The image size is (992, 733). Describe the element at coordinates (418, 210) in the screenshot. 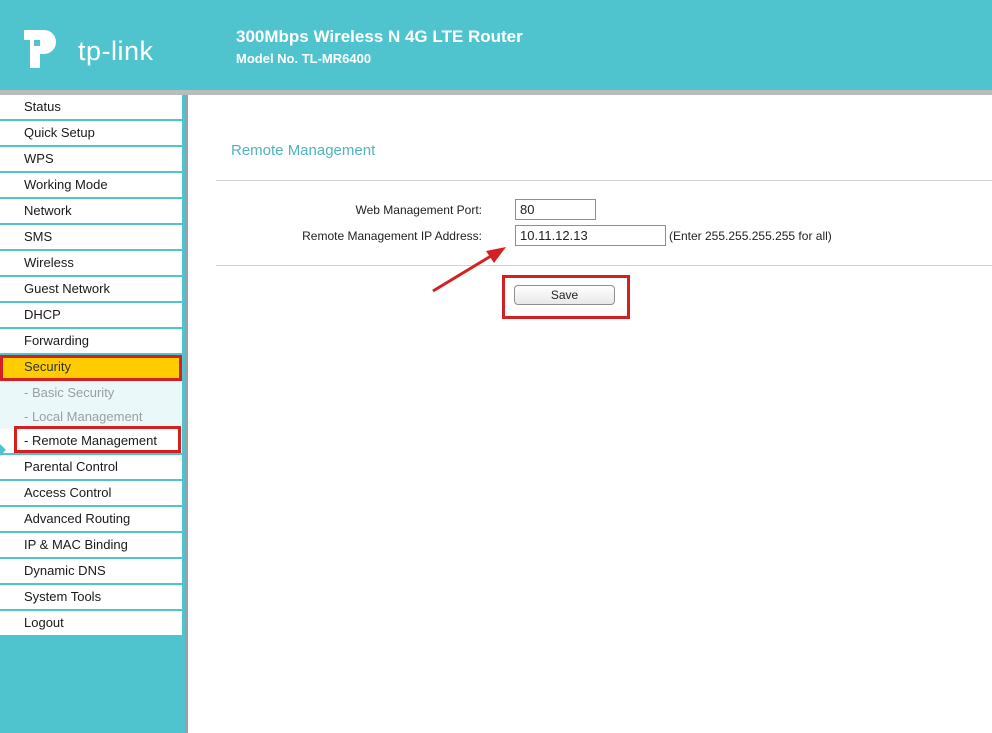

I see `web-management-port-label: Web Management Port:` at that location.